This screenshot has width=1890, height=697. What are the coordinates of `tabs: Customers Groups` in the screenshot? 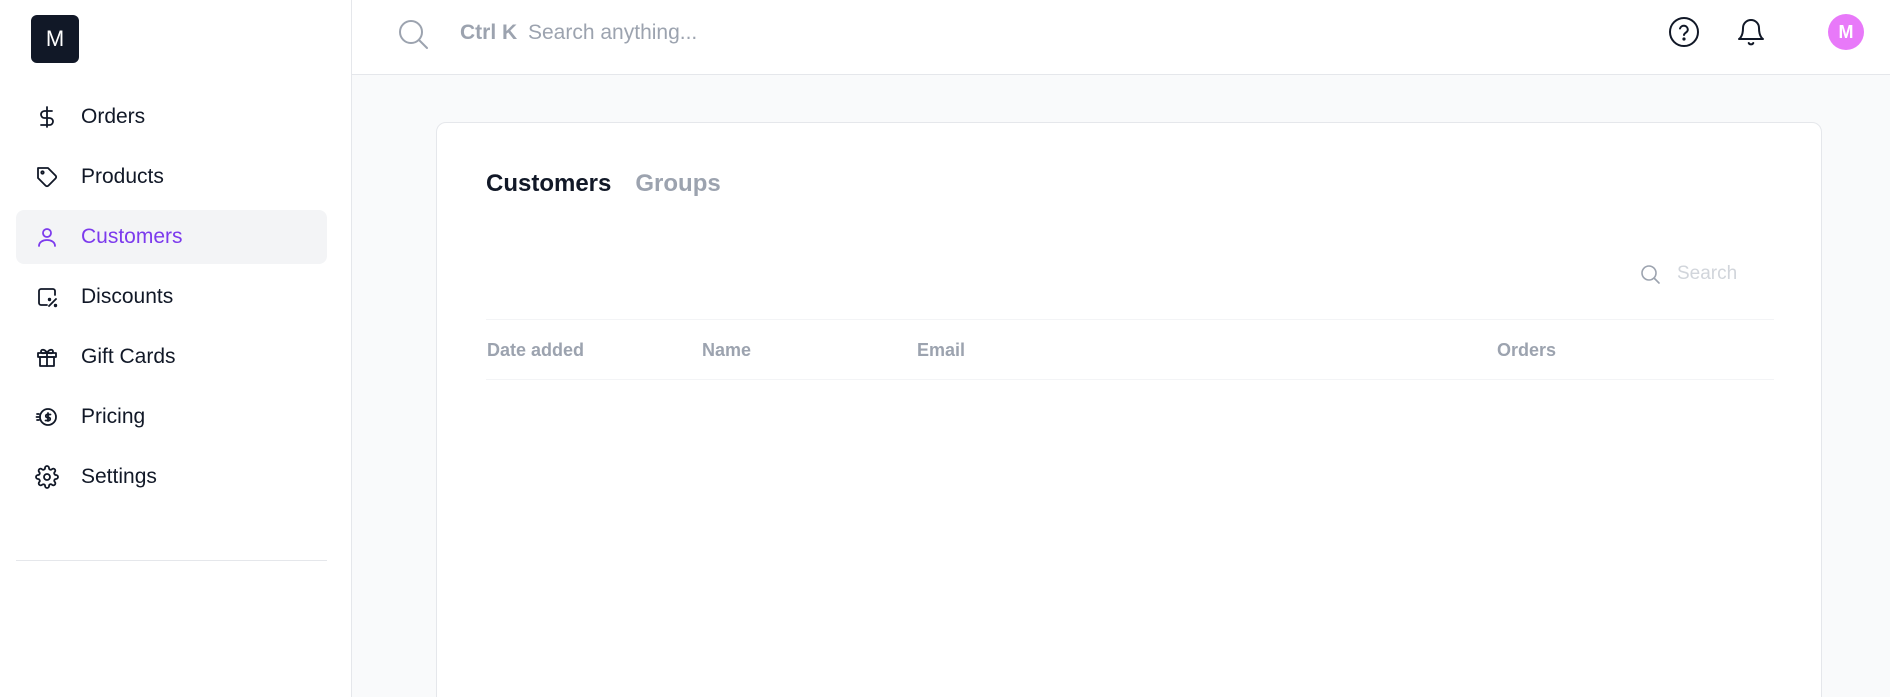 It's located at (603, 184).